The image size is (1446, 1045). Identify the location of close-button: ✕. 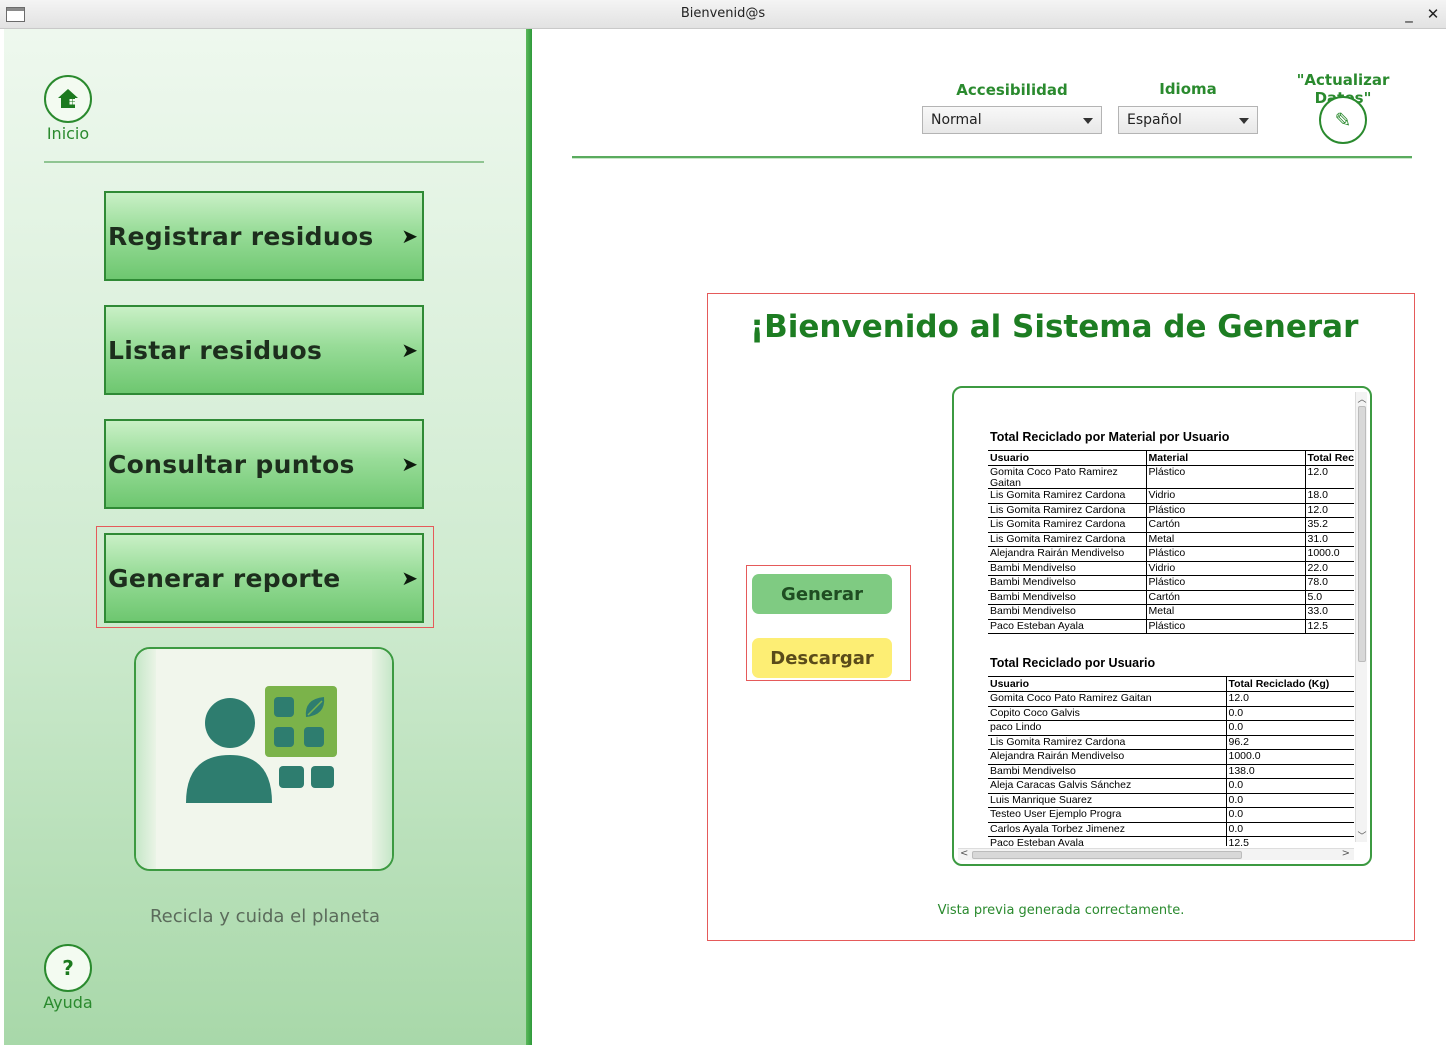
(1433, 14).